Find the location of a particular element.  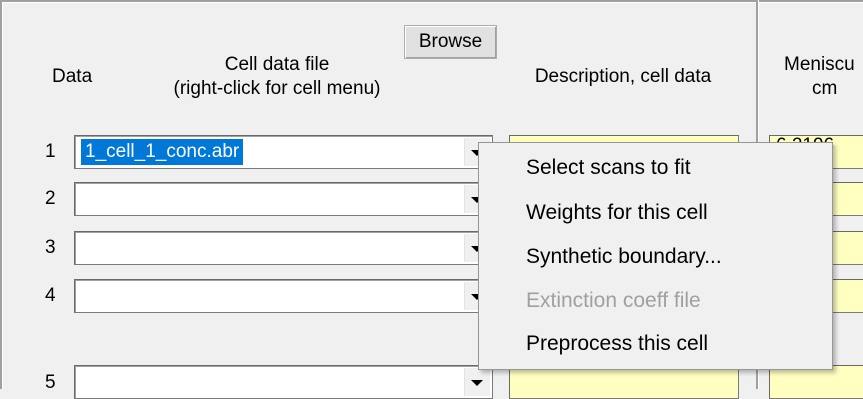

cell-file-value: 1_cell_1_conc.abr is located at coordinates (162, 152).